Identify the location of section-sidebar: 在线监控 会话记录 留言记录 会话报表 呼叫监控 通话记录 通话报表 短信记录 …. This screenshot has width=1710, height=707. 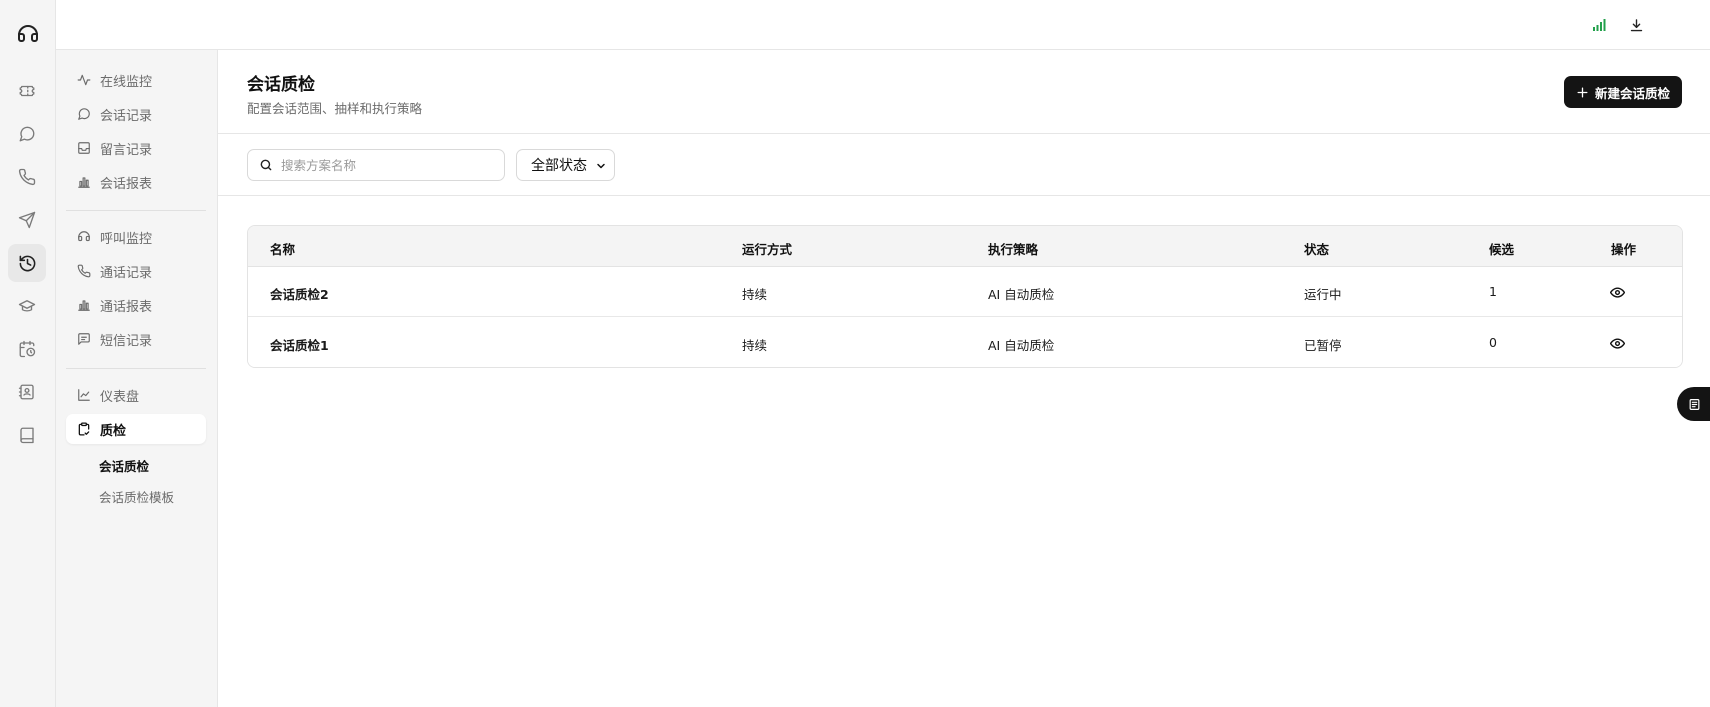
(137, 378).